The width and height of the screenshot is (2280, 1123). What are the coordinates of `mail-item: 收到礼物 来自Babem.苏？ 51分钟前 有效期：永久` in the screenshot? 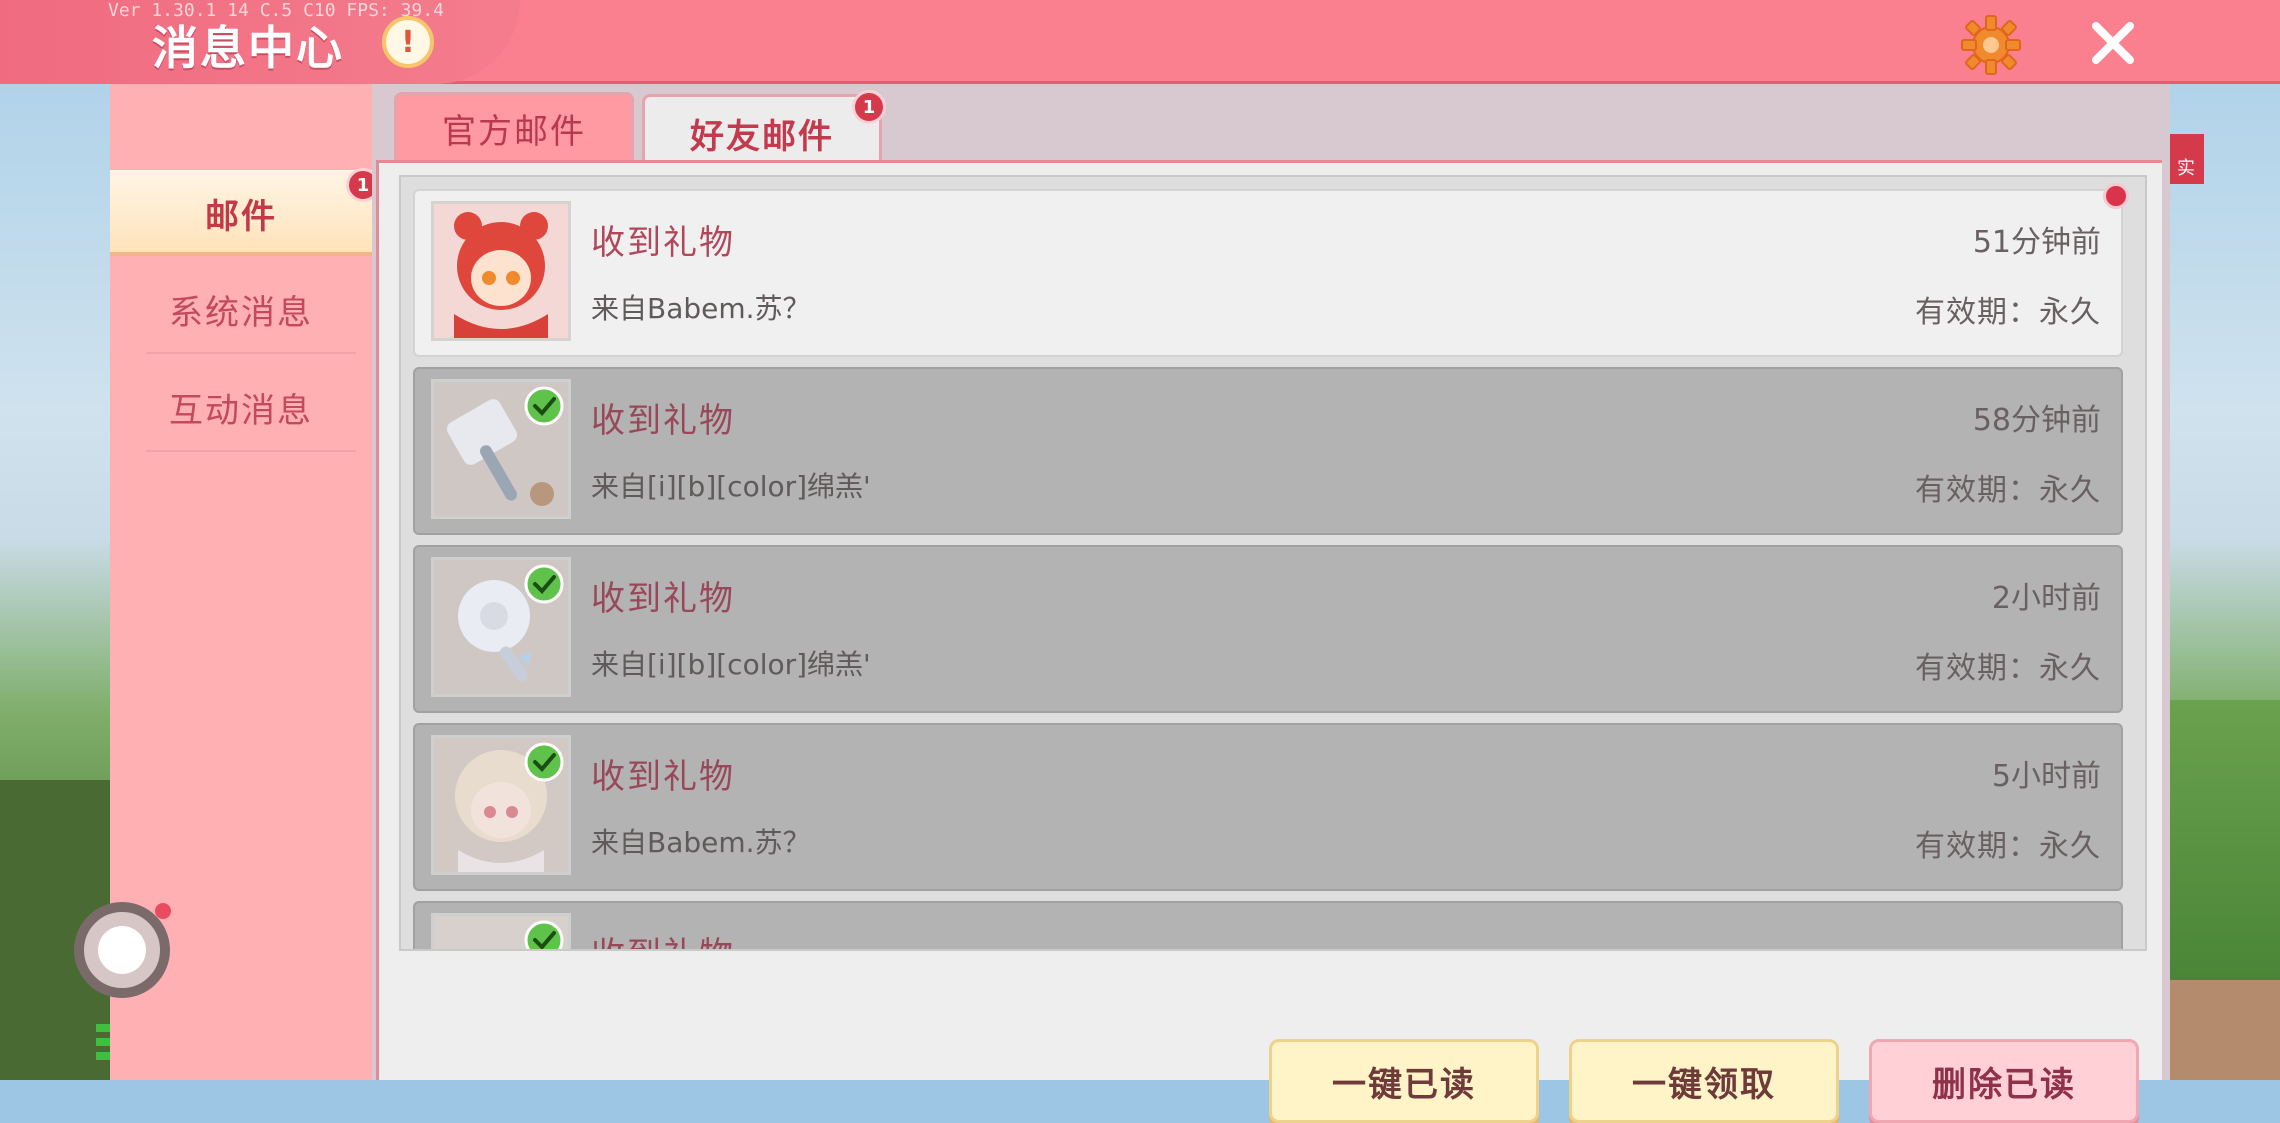 It's located at (1271, 270).